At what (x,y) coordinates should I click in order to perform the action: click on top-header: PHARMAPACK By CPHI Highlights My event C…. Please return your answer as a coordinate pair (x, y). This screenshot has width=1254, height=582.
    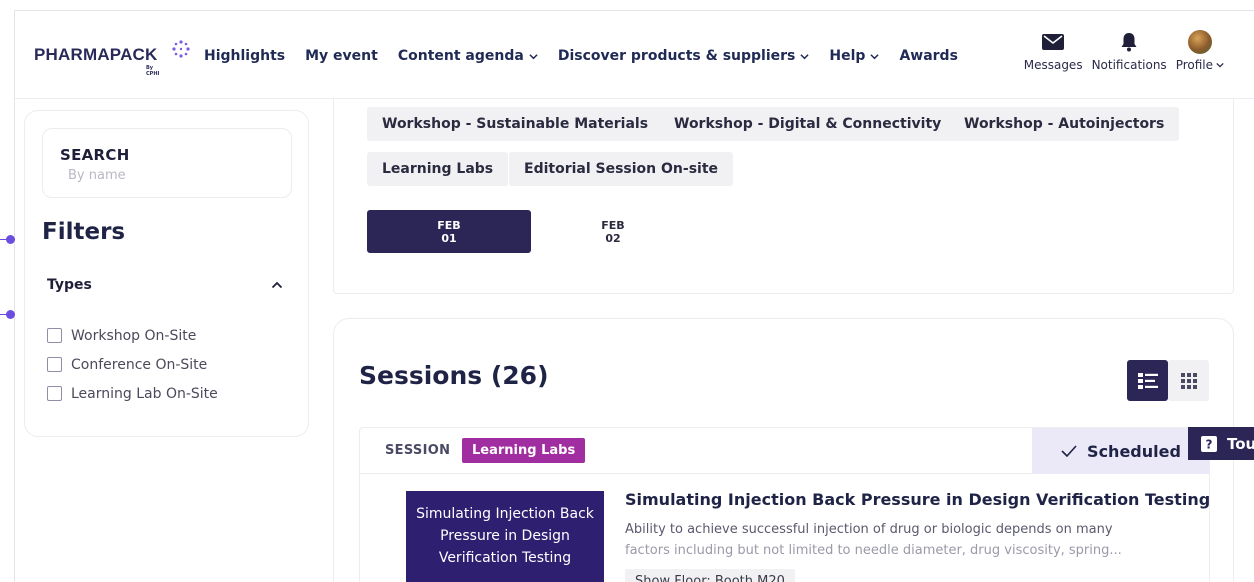
    Looking at the image, I should click on (634, 55).